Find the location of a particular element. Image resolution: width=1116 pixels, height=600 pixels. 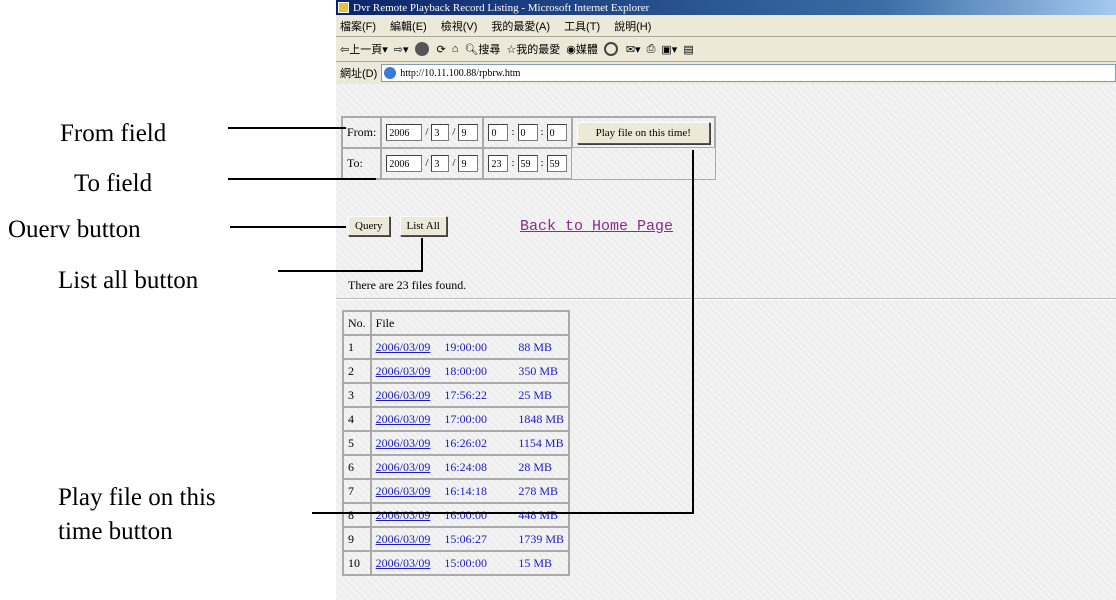

back-label: 上一頁 is located at coordinates (366, 50).